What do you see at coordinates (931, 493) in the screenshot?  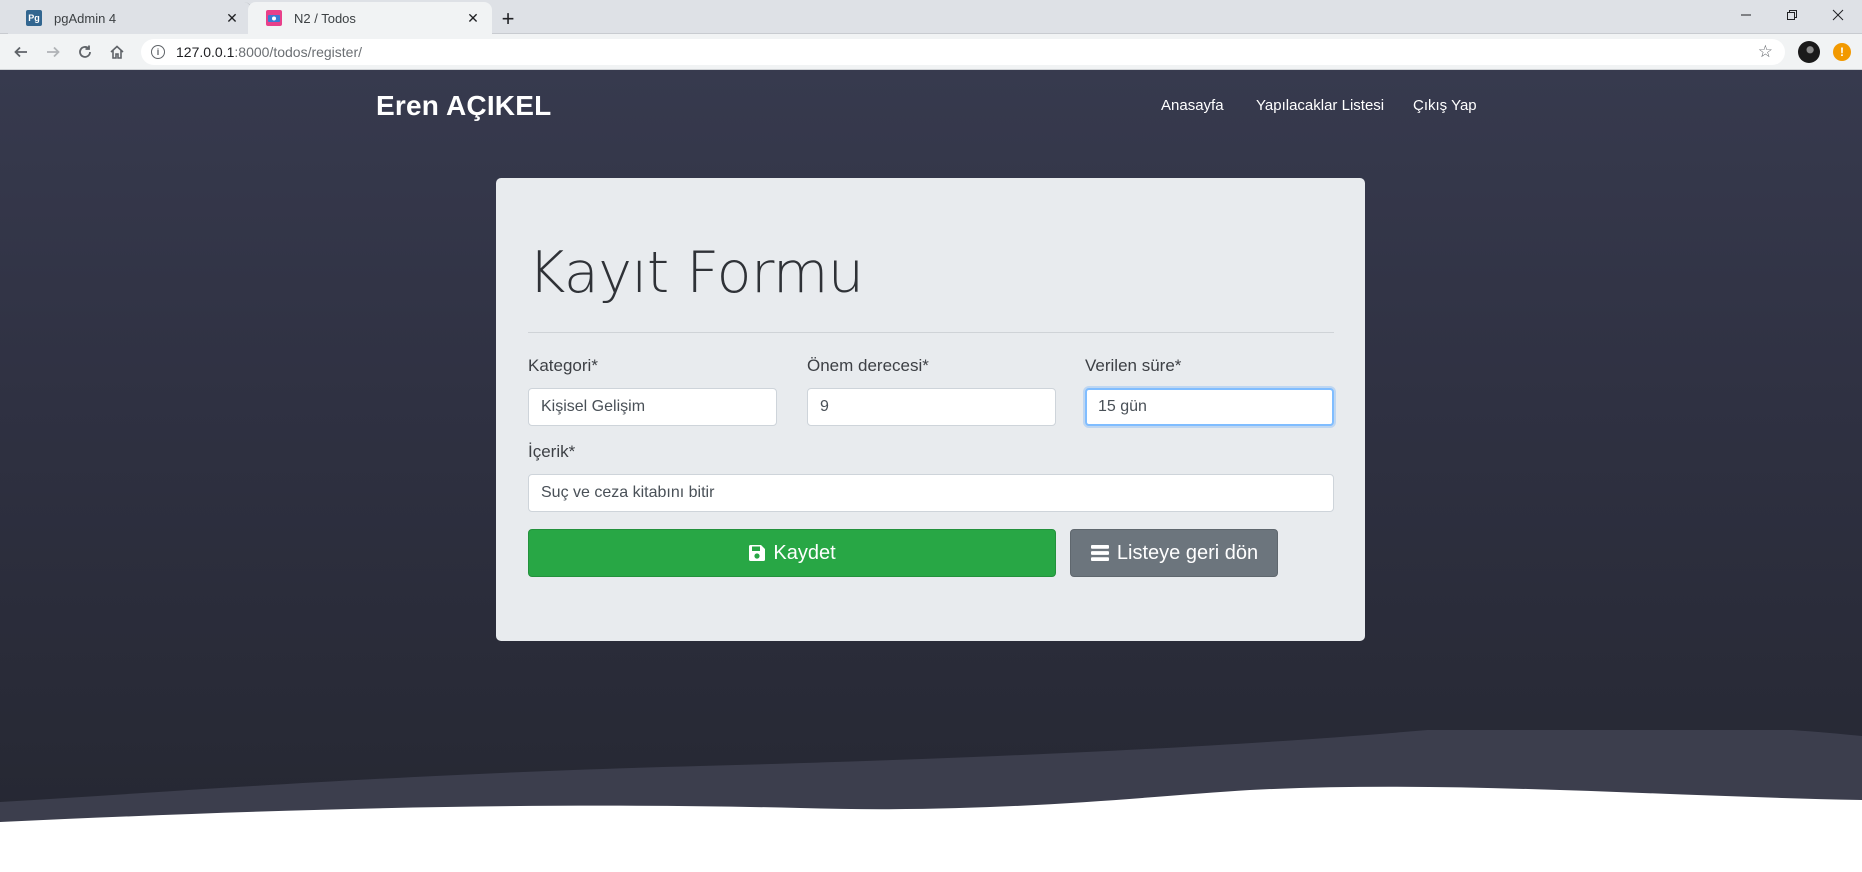 I see `icerik-input: Suç ve ceza kitabını bitir` at bounding box center [931, 493].